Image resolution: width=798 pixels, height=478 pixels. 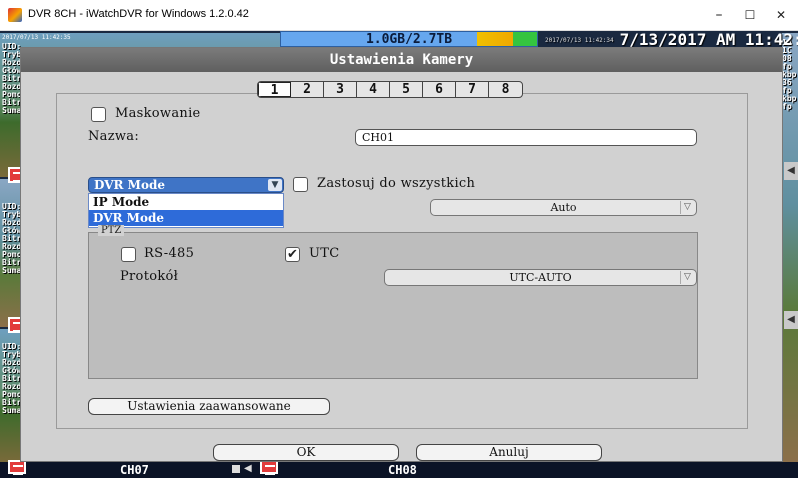 I want to click on ok-button: OK, so click(x=306, y=452).